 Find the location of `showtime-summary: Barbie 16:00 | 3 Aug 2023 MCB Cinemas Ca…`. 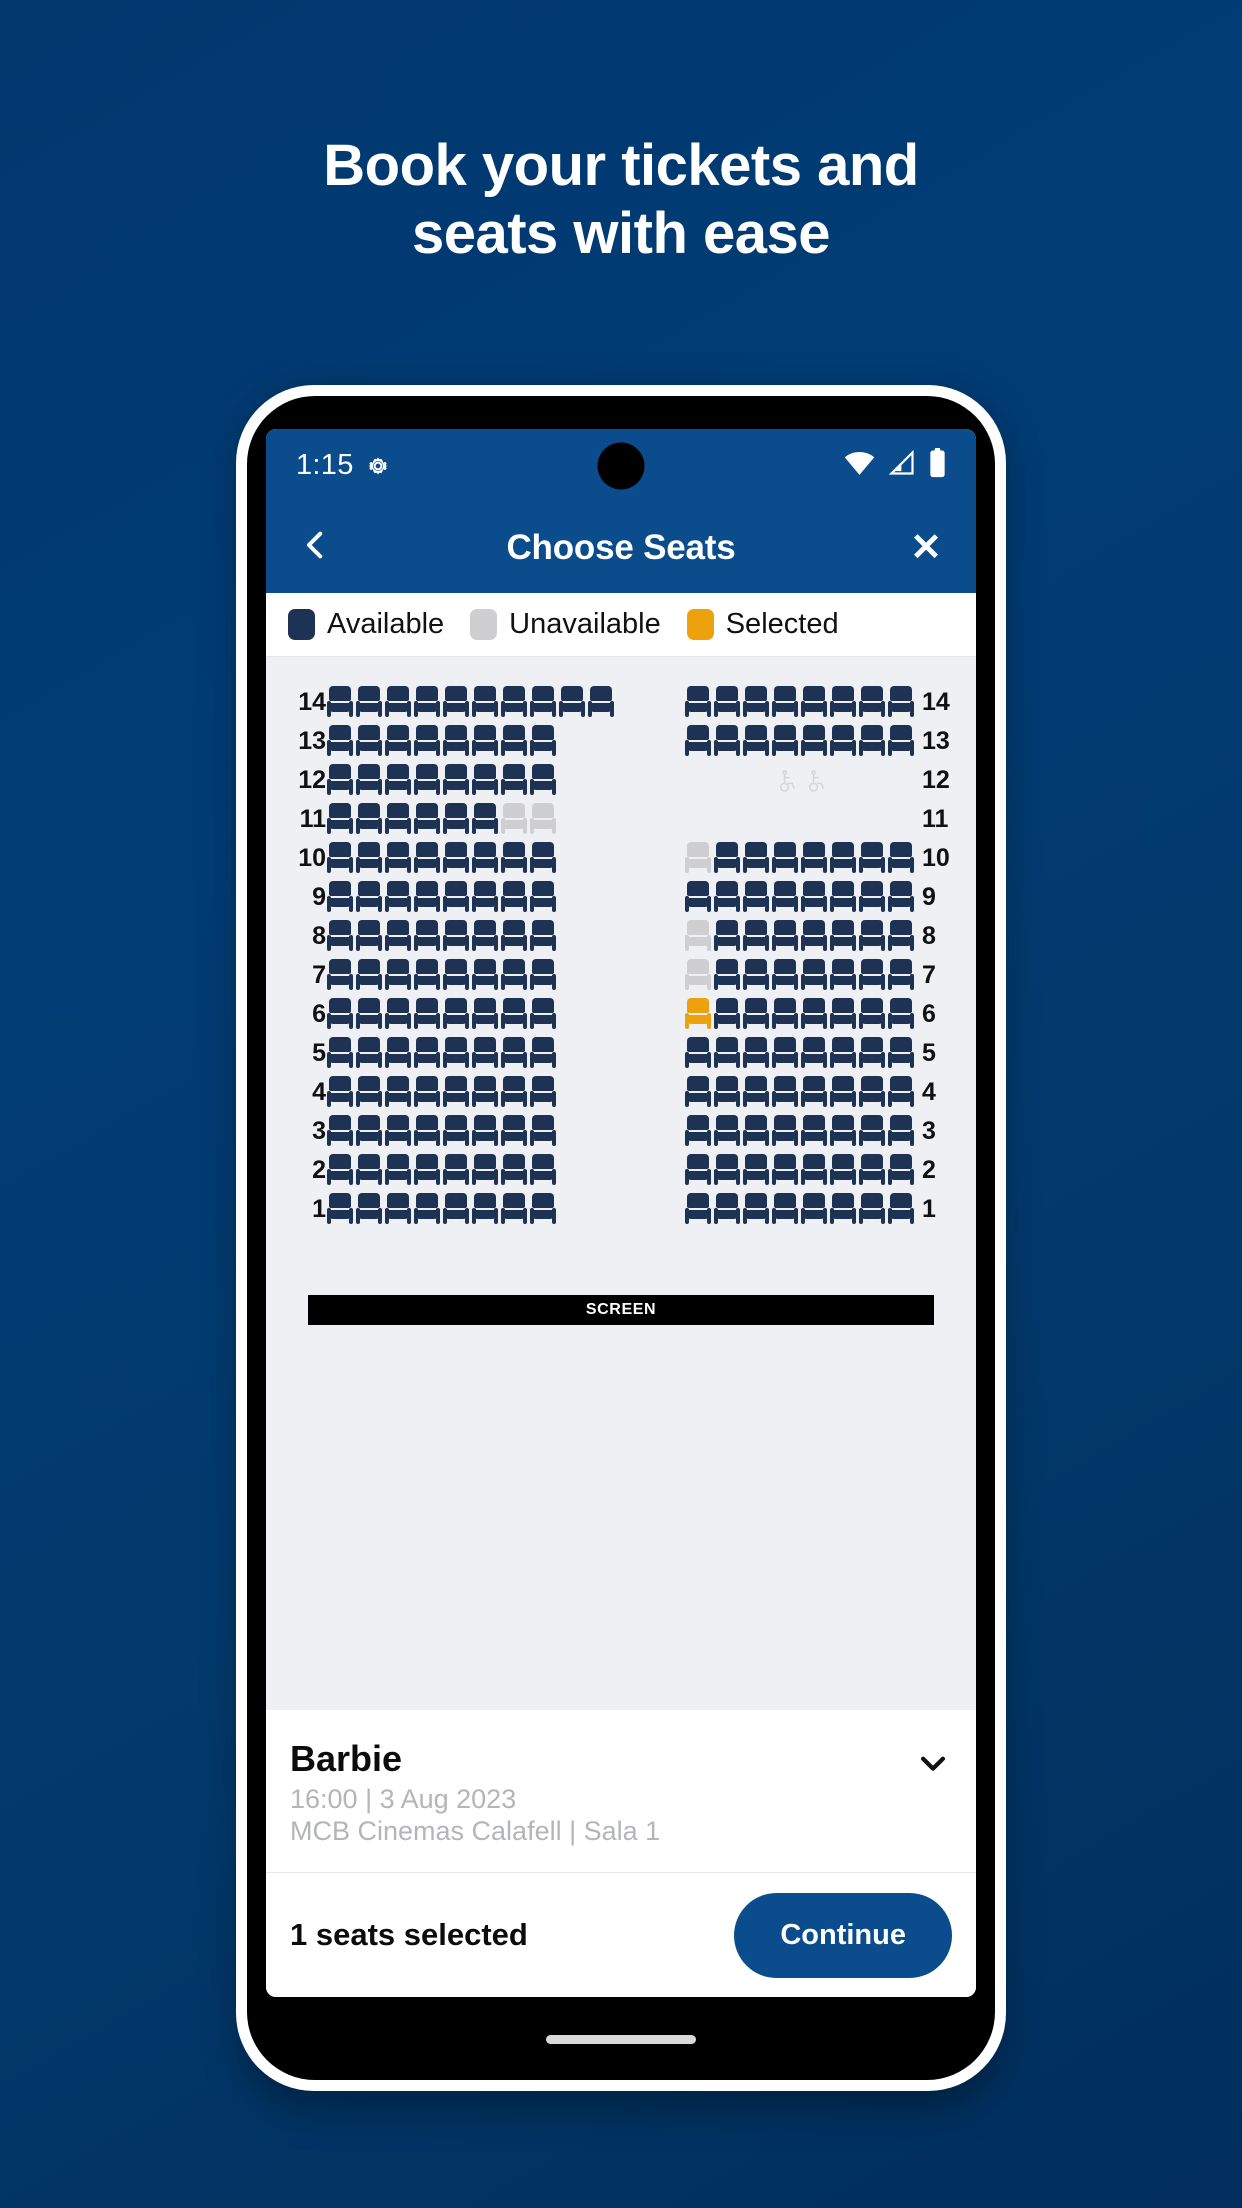

showtime-summary: Barbie 16:00 | 3 Aug 2023 MCB Cinemas Ca… is located at coordinates (621, 1791).